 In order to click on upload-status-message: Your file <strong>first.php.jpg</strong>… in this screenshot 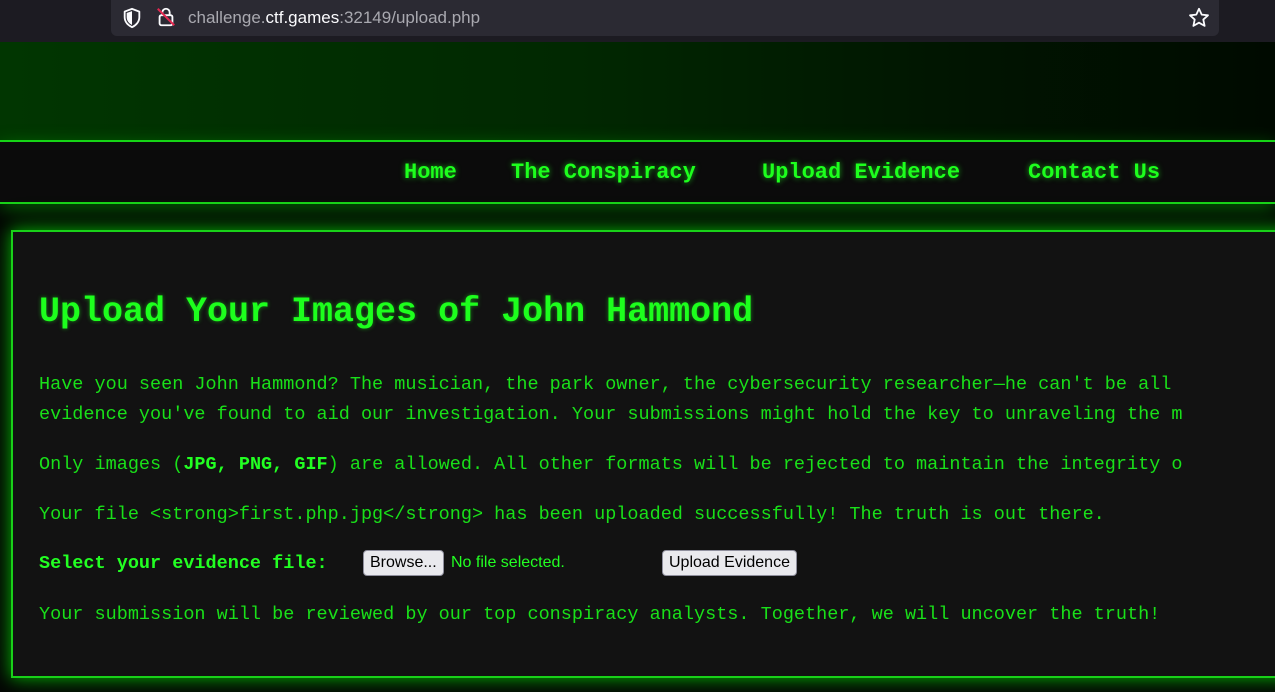, I will do `click(572, 514)`.